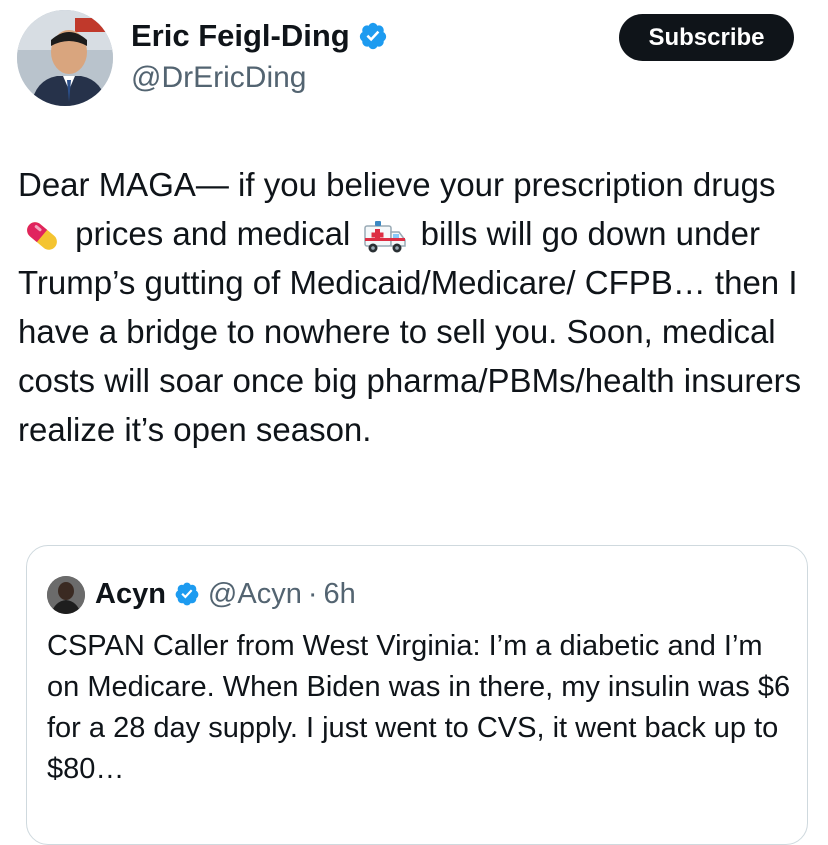 The width and height of the screenshot is (828, 845). Describe the element at coordinates (372, 36) in the screenshot. I see `verified-badge-icon` at that location.